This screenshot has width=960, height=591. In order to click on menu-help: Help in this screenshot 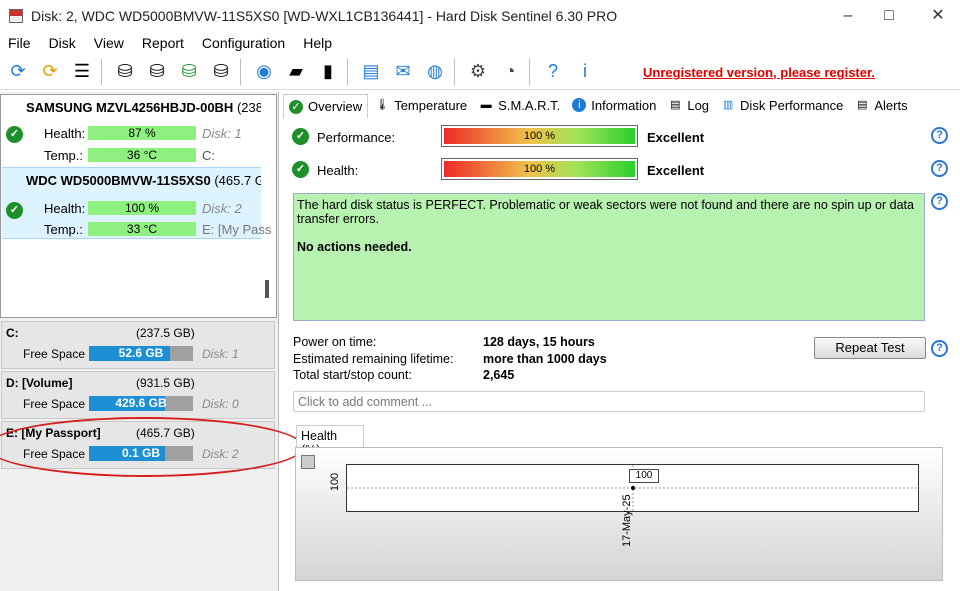, I will do `click(317, 43)`.